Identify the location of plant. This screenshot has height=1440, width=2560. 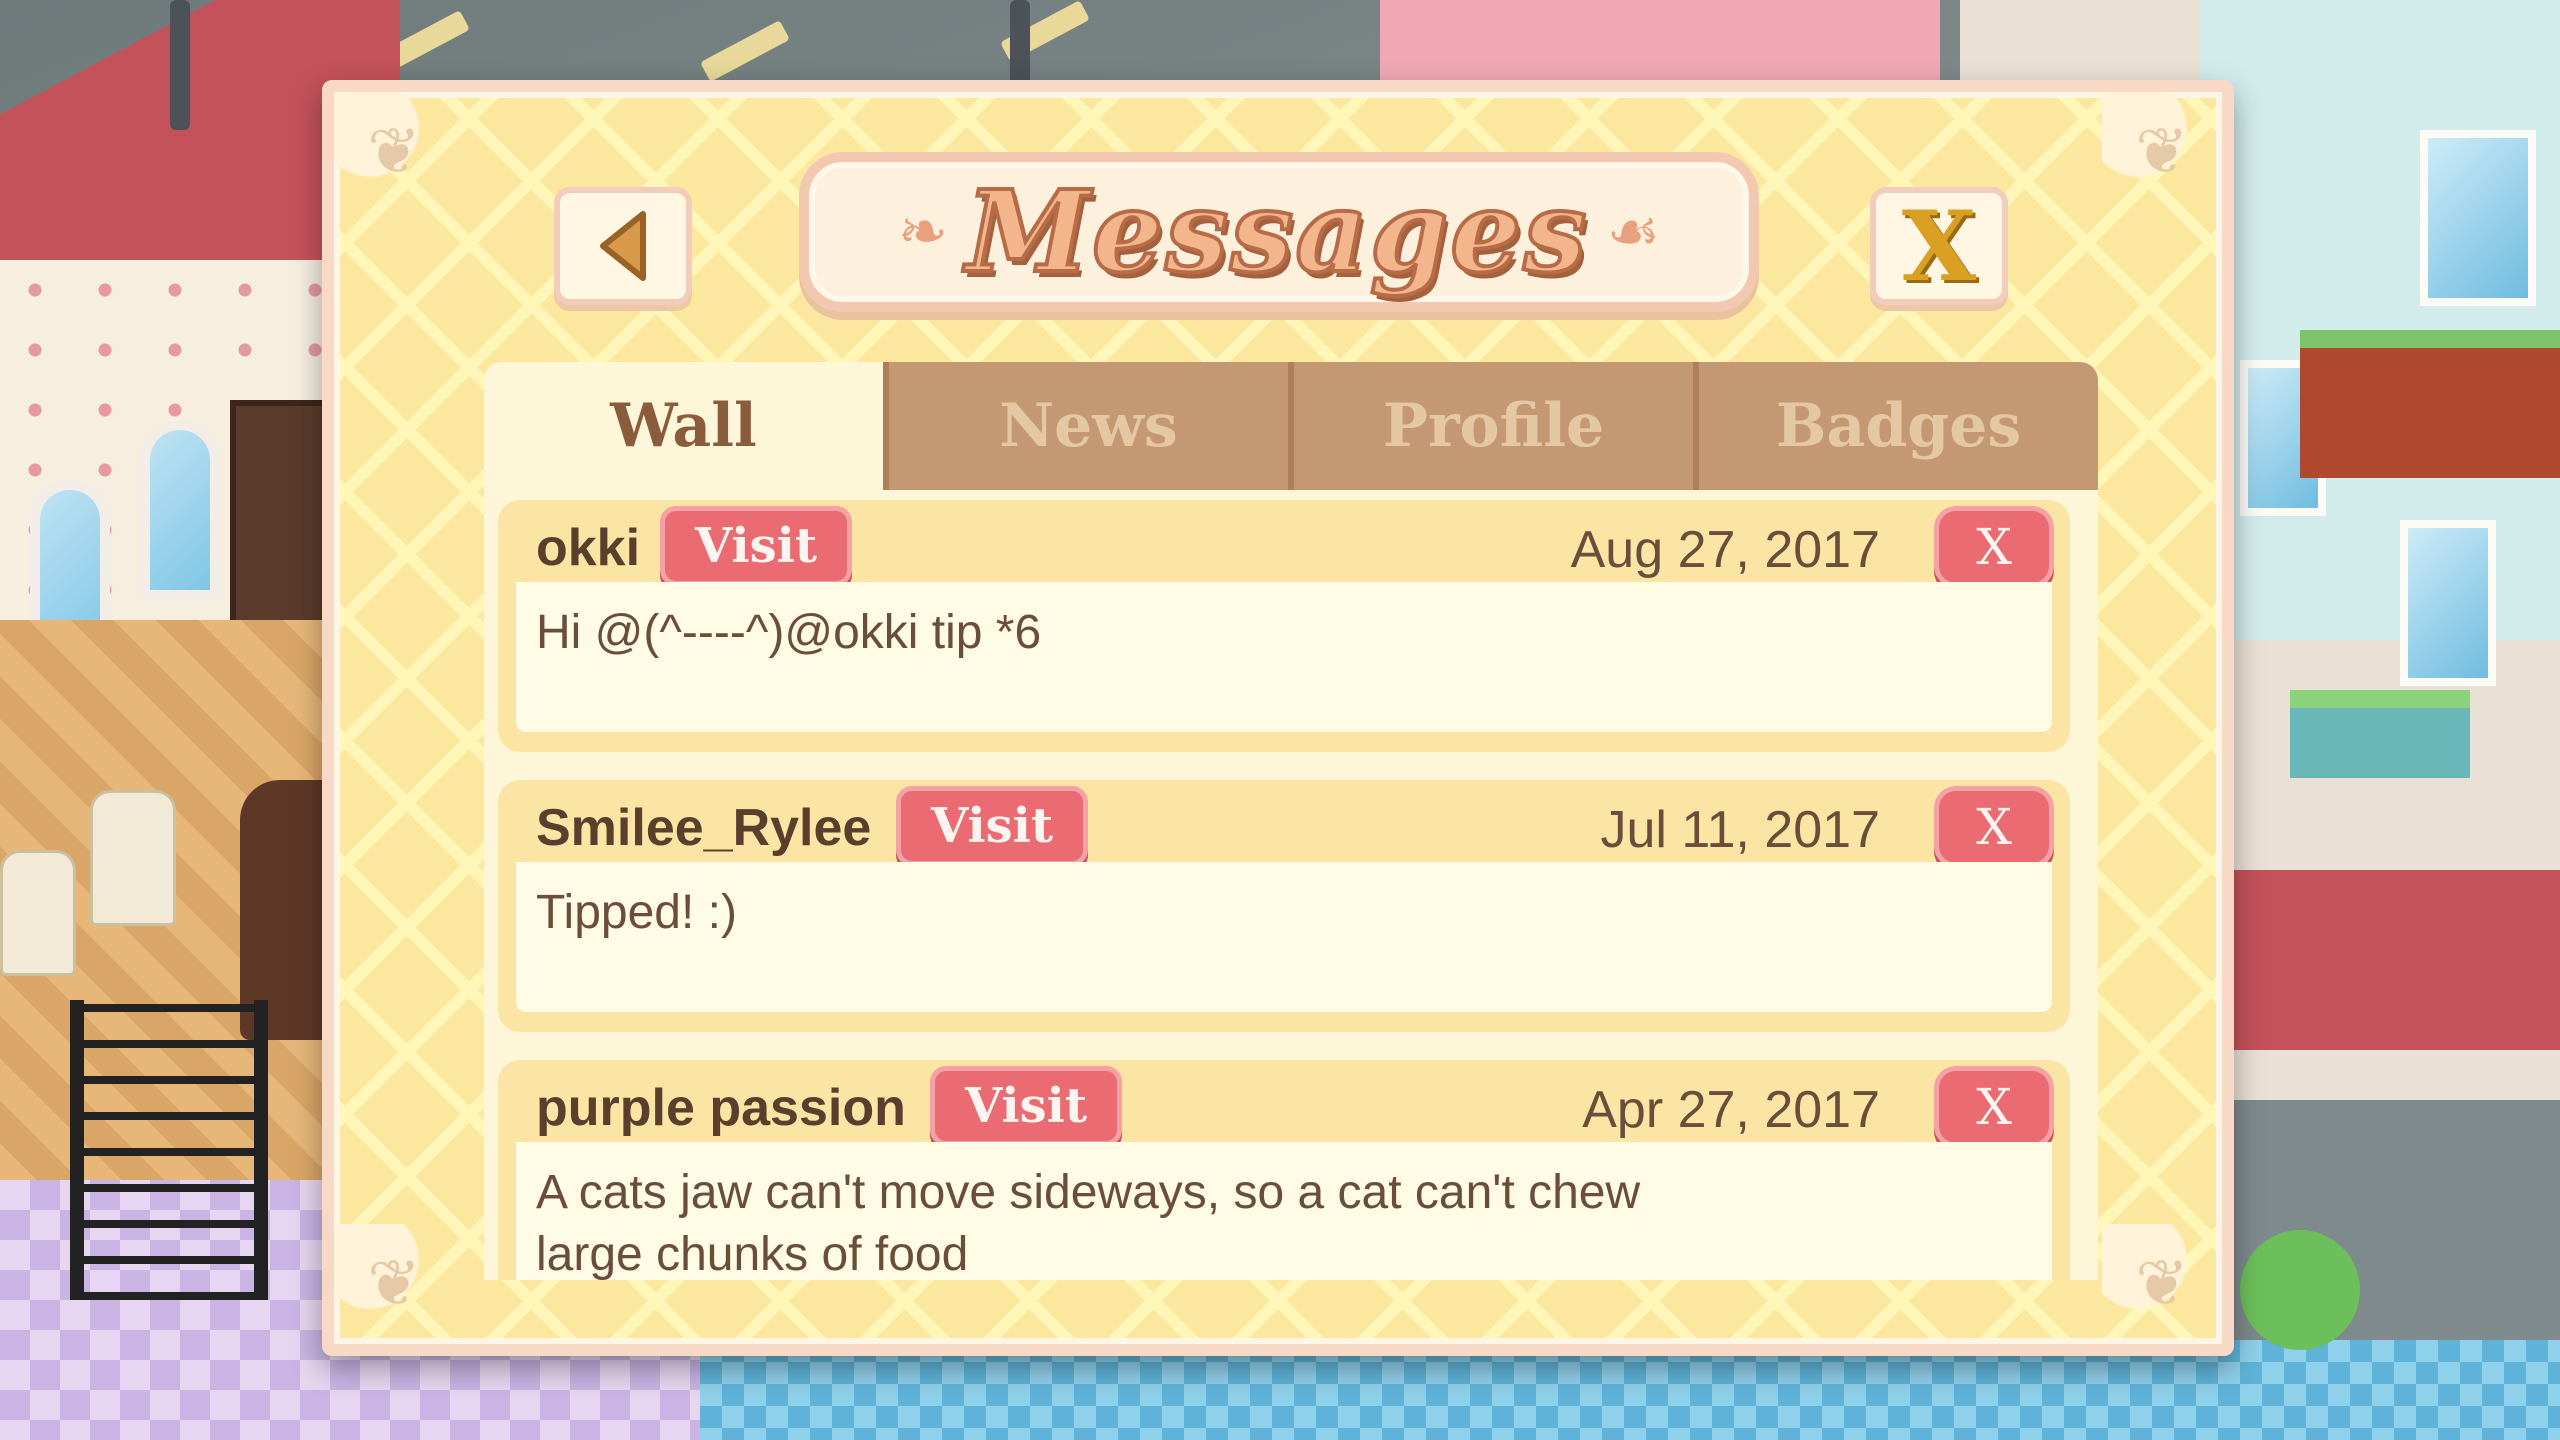
(2300, 1290).